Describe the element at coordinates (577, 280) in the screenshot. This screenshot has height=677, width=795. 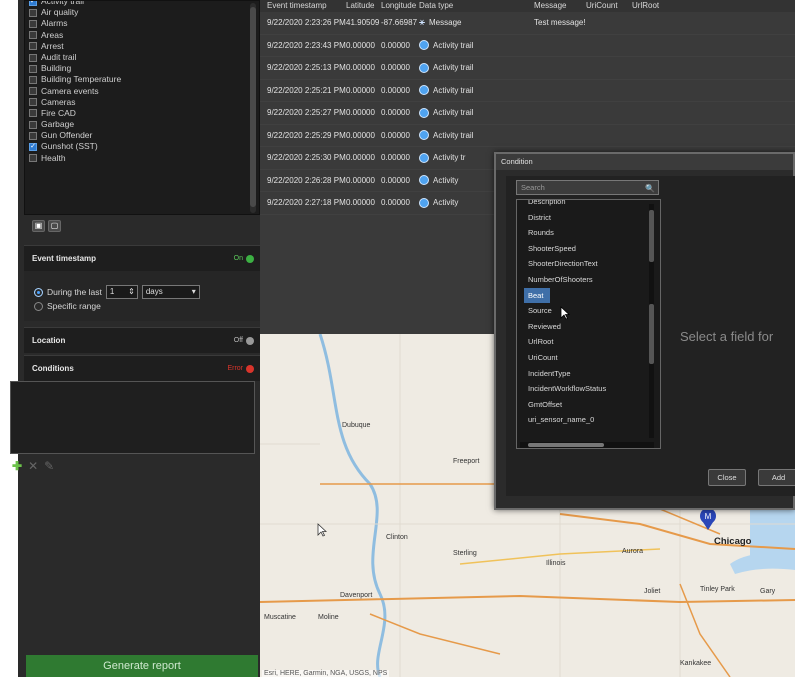
I see `field-item: NumberOfShooters` at that location.